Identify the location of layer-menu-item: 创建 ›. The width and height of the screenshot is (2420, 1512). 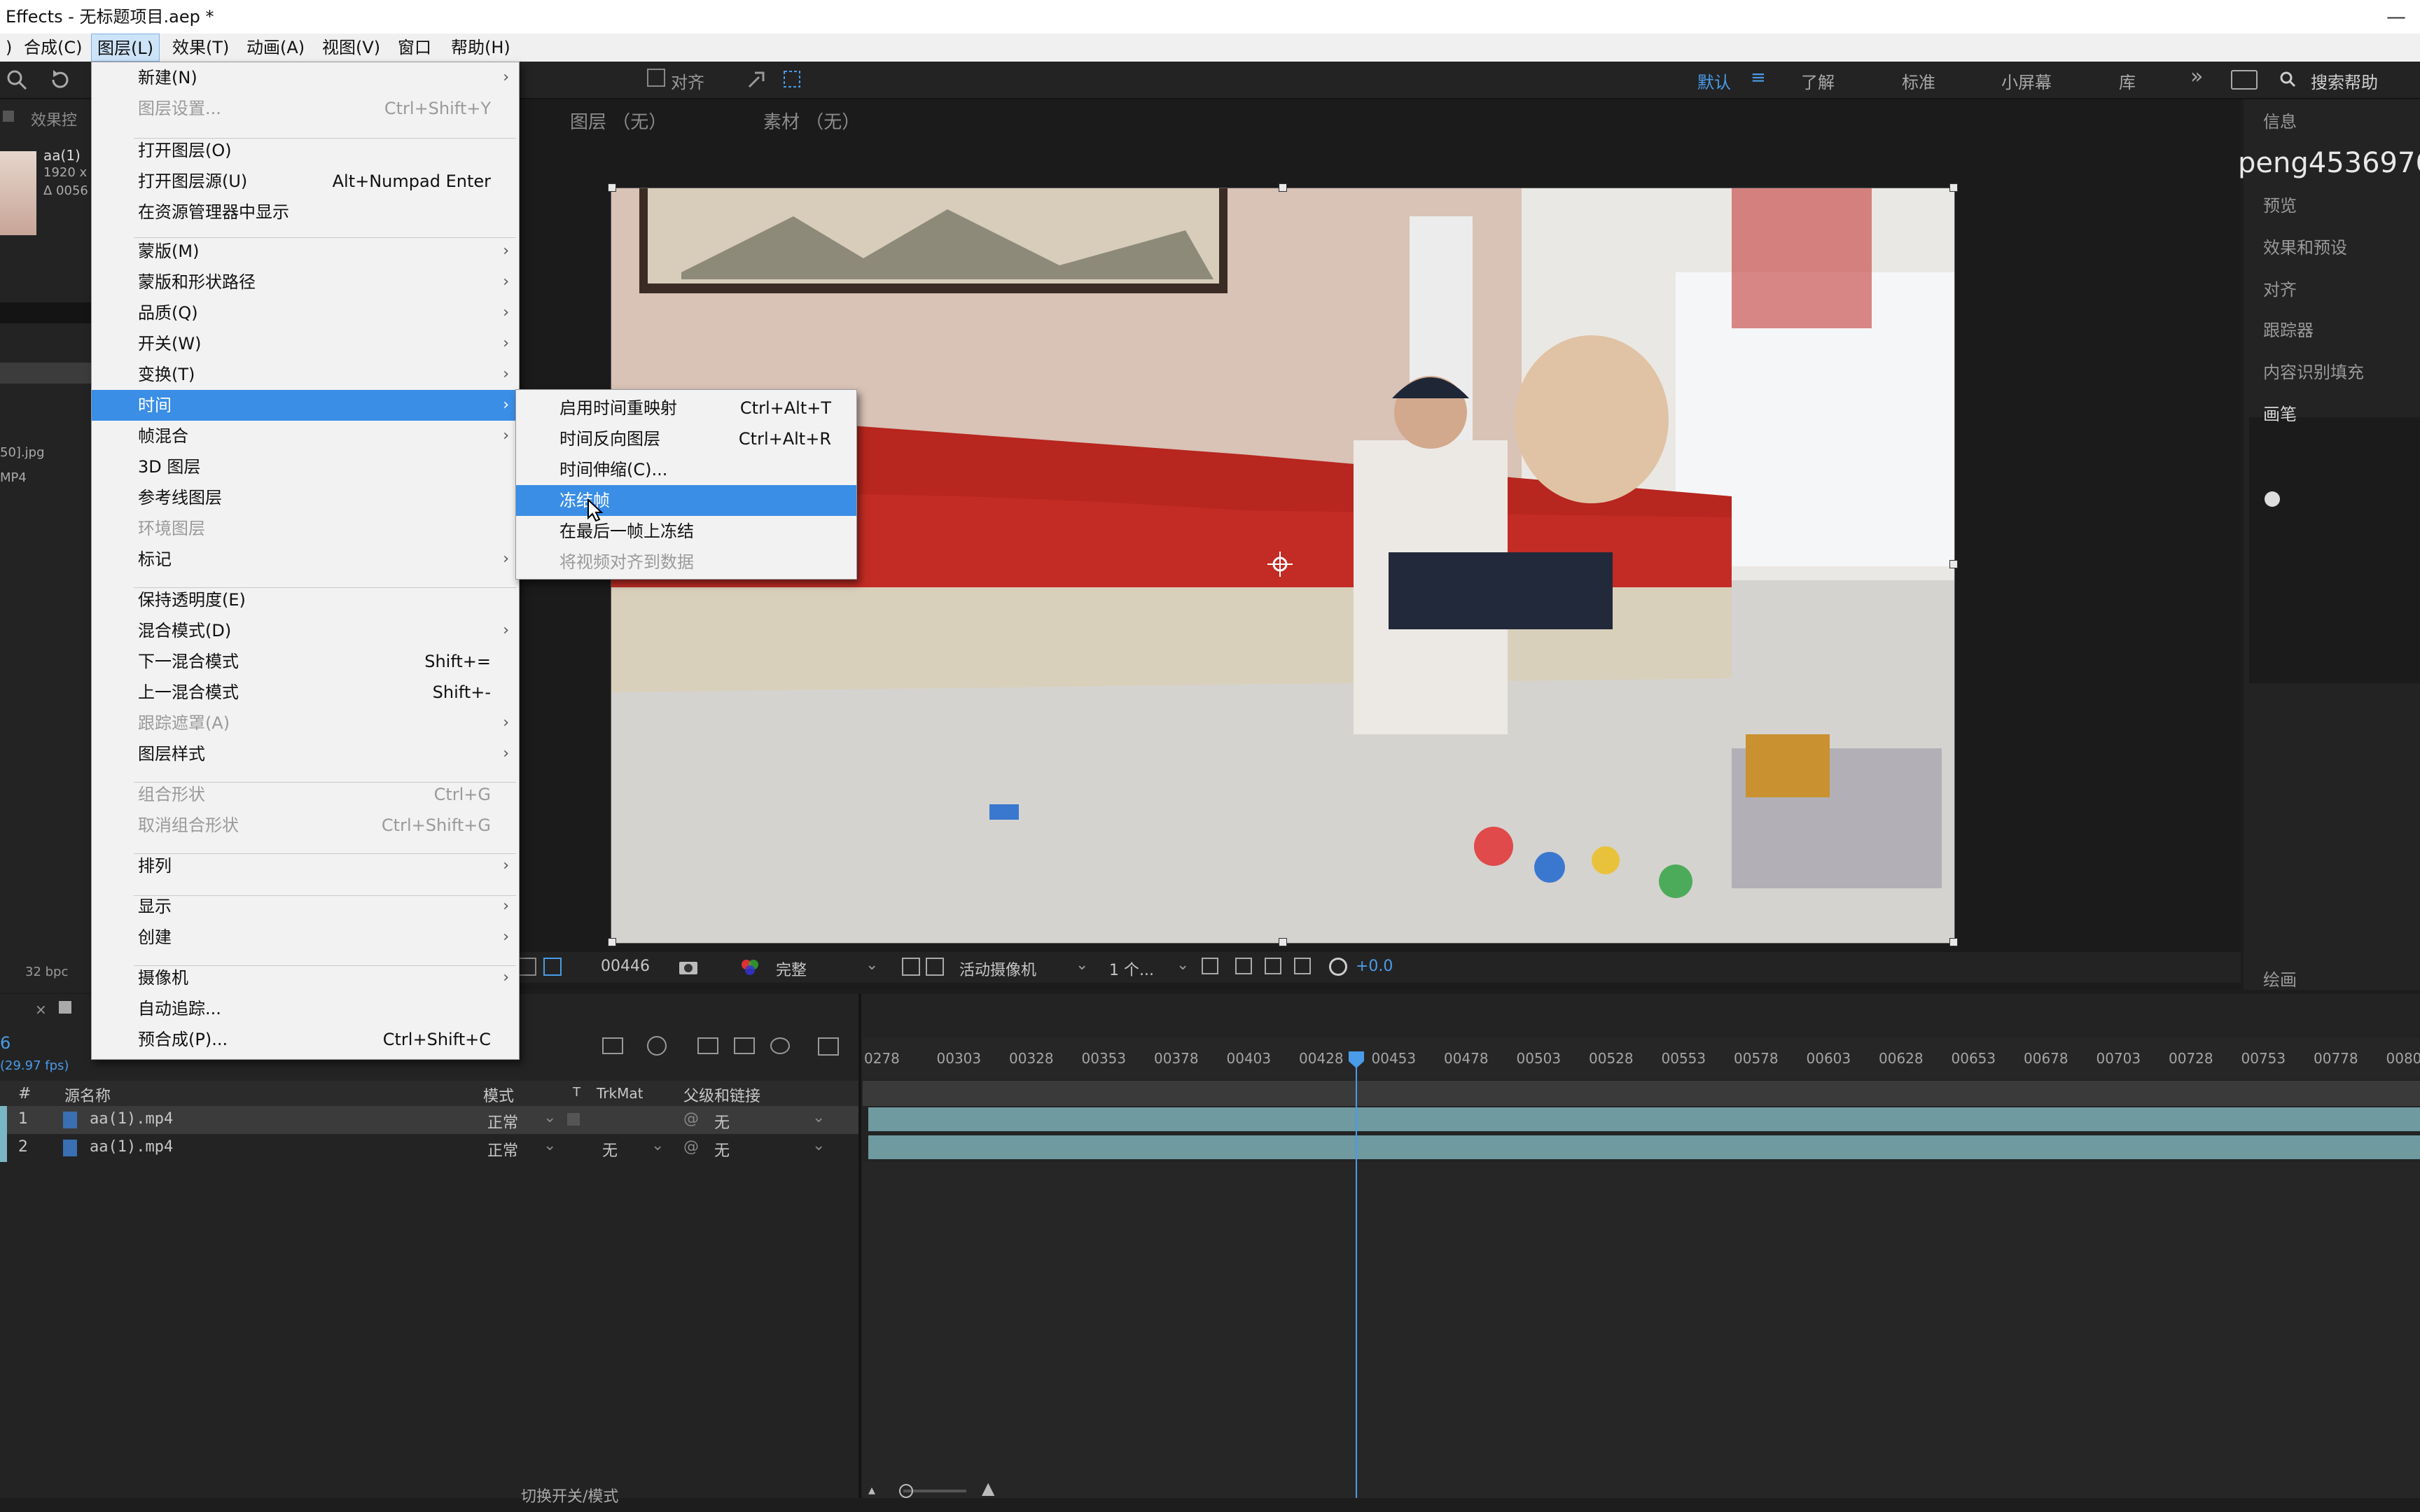
(305, 937).